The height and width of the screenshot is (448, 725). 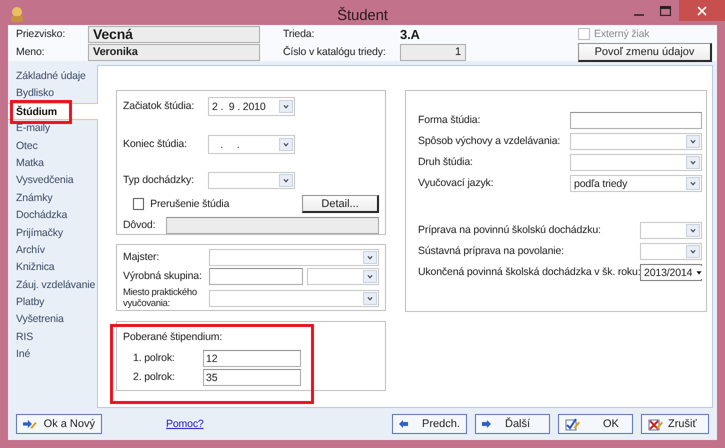 What do you see at coordinates (52, 320) in the screenshot?
I see `sidebar-item: Vyšetrenia` at bounding box center [52, 320].